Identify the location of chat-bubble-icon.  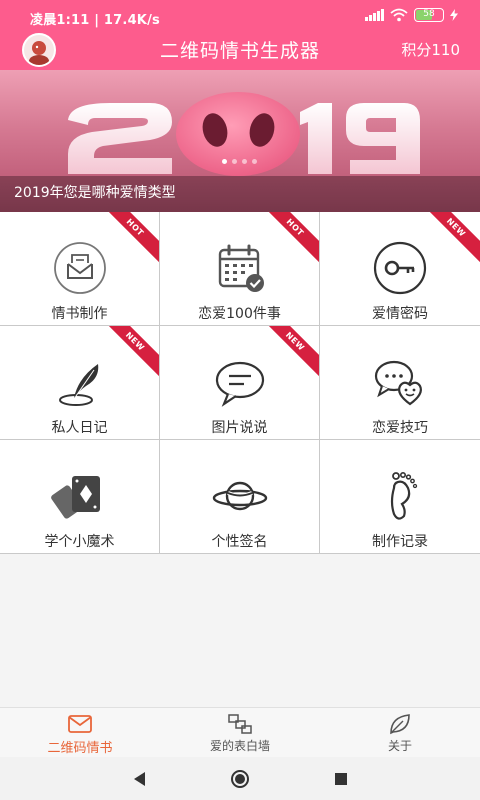
(239, 384).